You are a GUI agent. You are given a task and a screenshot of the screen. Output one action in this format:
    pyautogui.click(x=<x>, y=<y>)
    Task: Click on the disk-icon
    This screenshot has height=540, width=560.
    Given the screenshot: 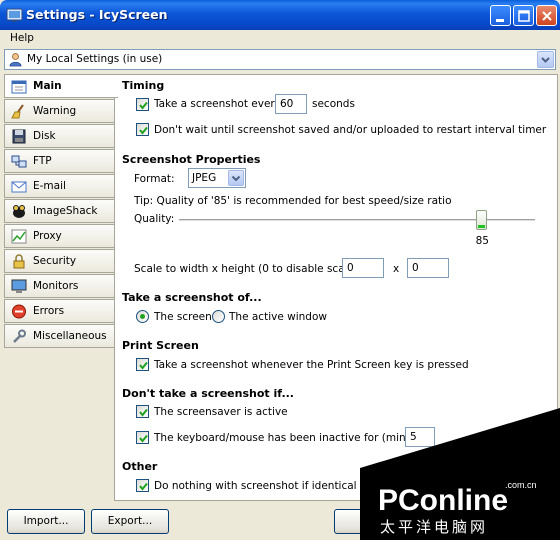 What is the action you would take?
    pyautogui.click(x=19, y=136)
    